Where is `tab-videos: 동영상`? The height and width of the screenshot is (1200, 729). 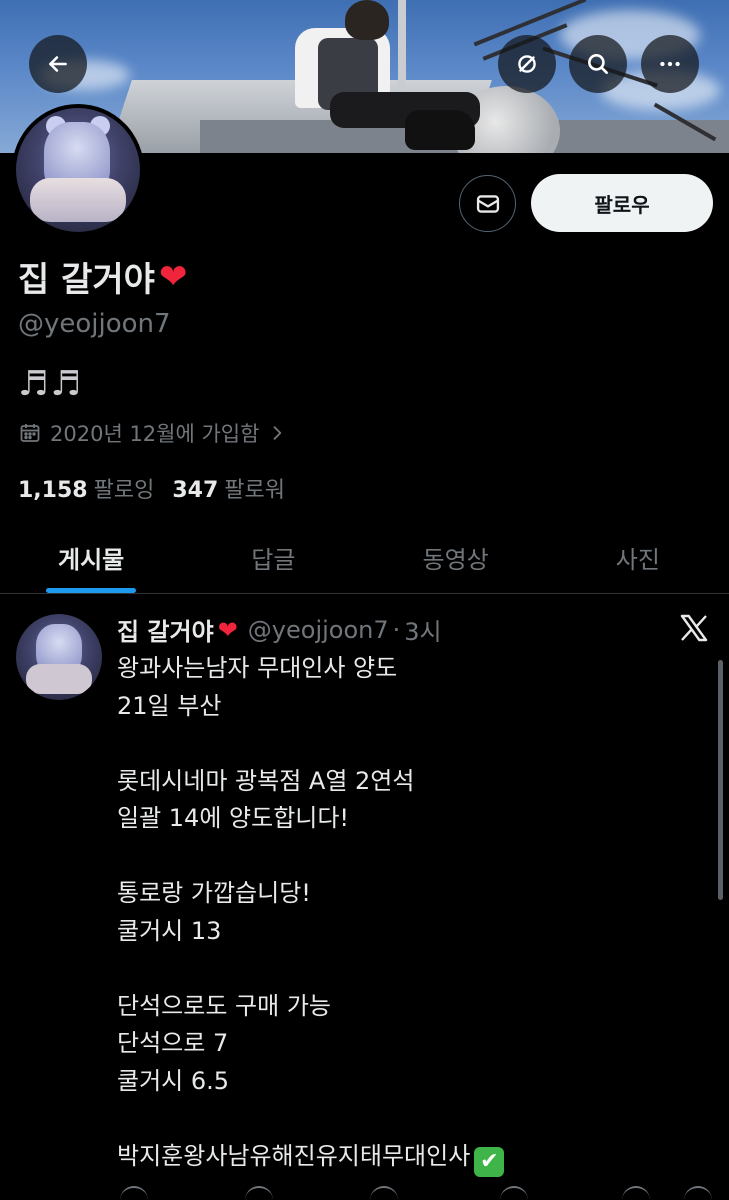
tab-videos: 동영상 is located at coordinates (456, 557).